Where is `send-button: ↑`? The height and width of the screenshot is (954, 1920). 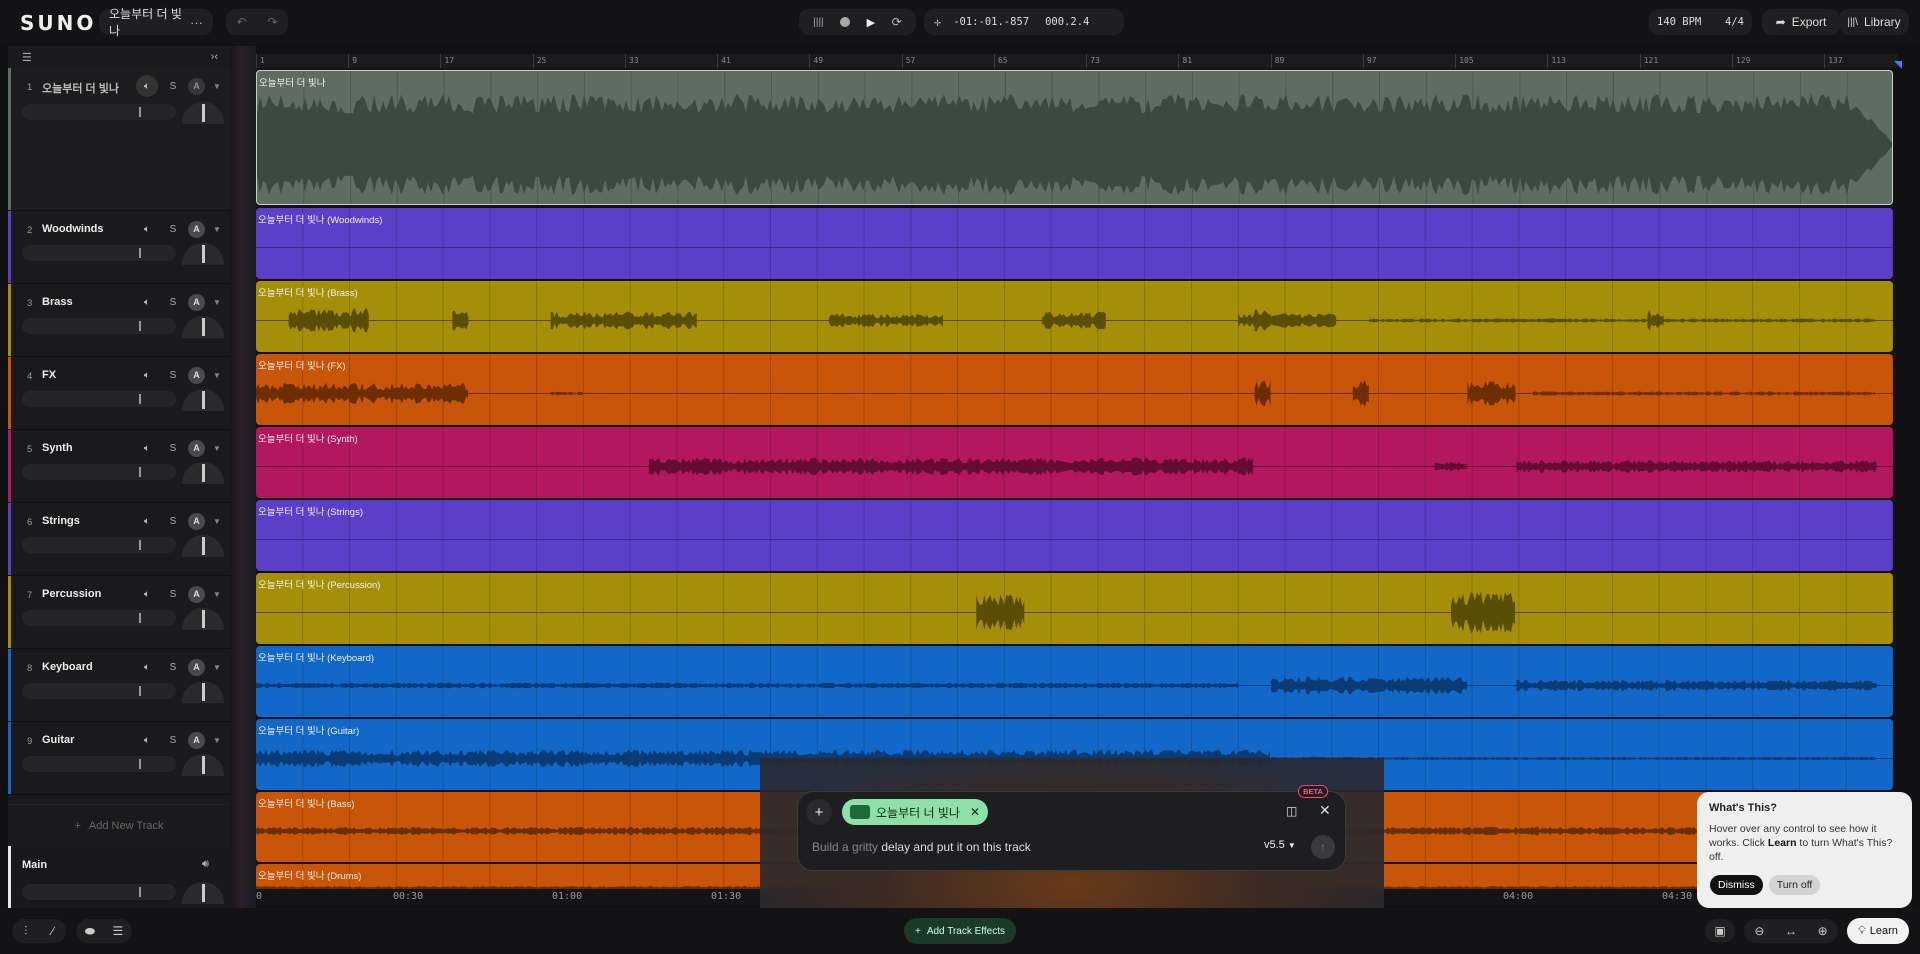 send-button: ↑ is located at coordinates (1323, 847).